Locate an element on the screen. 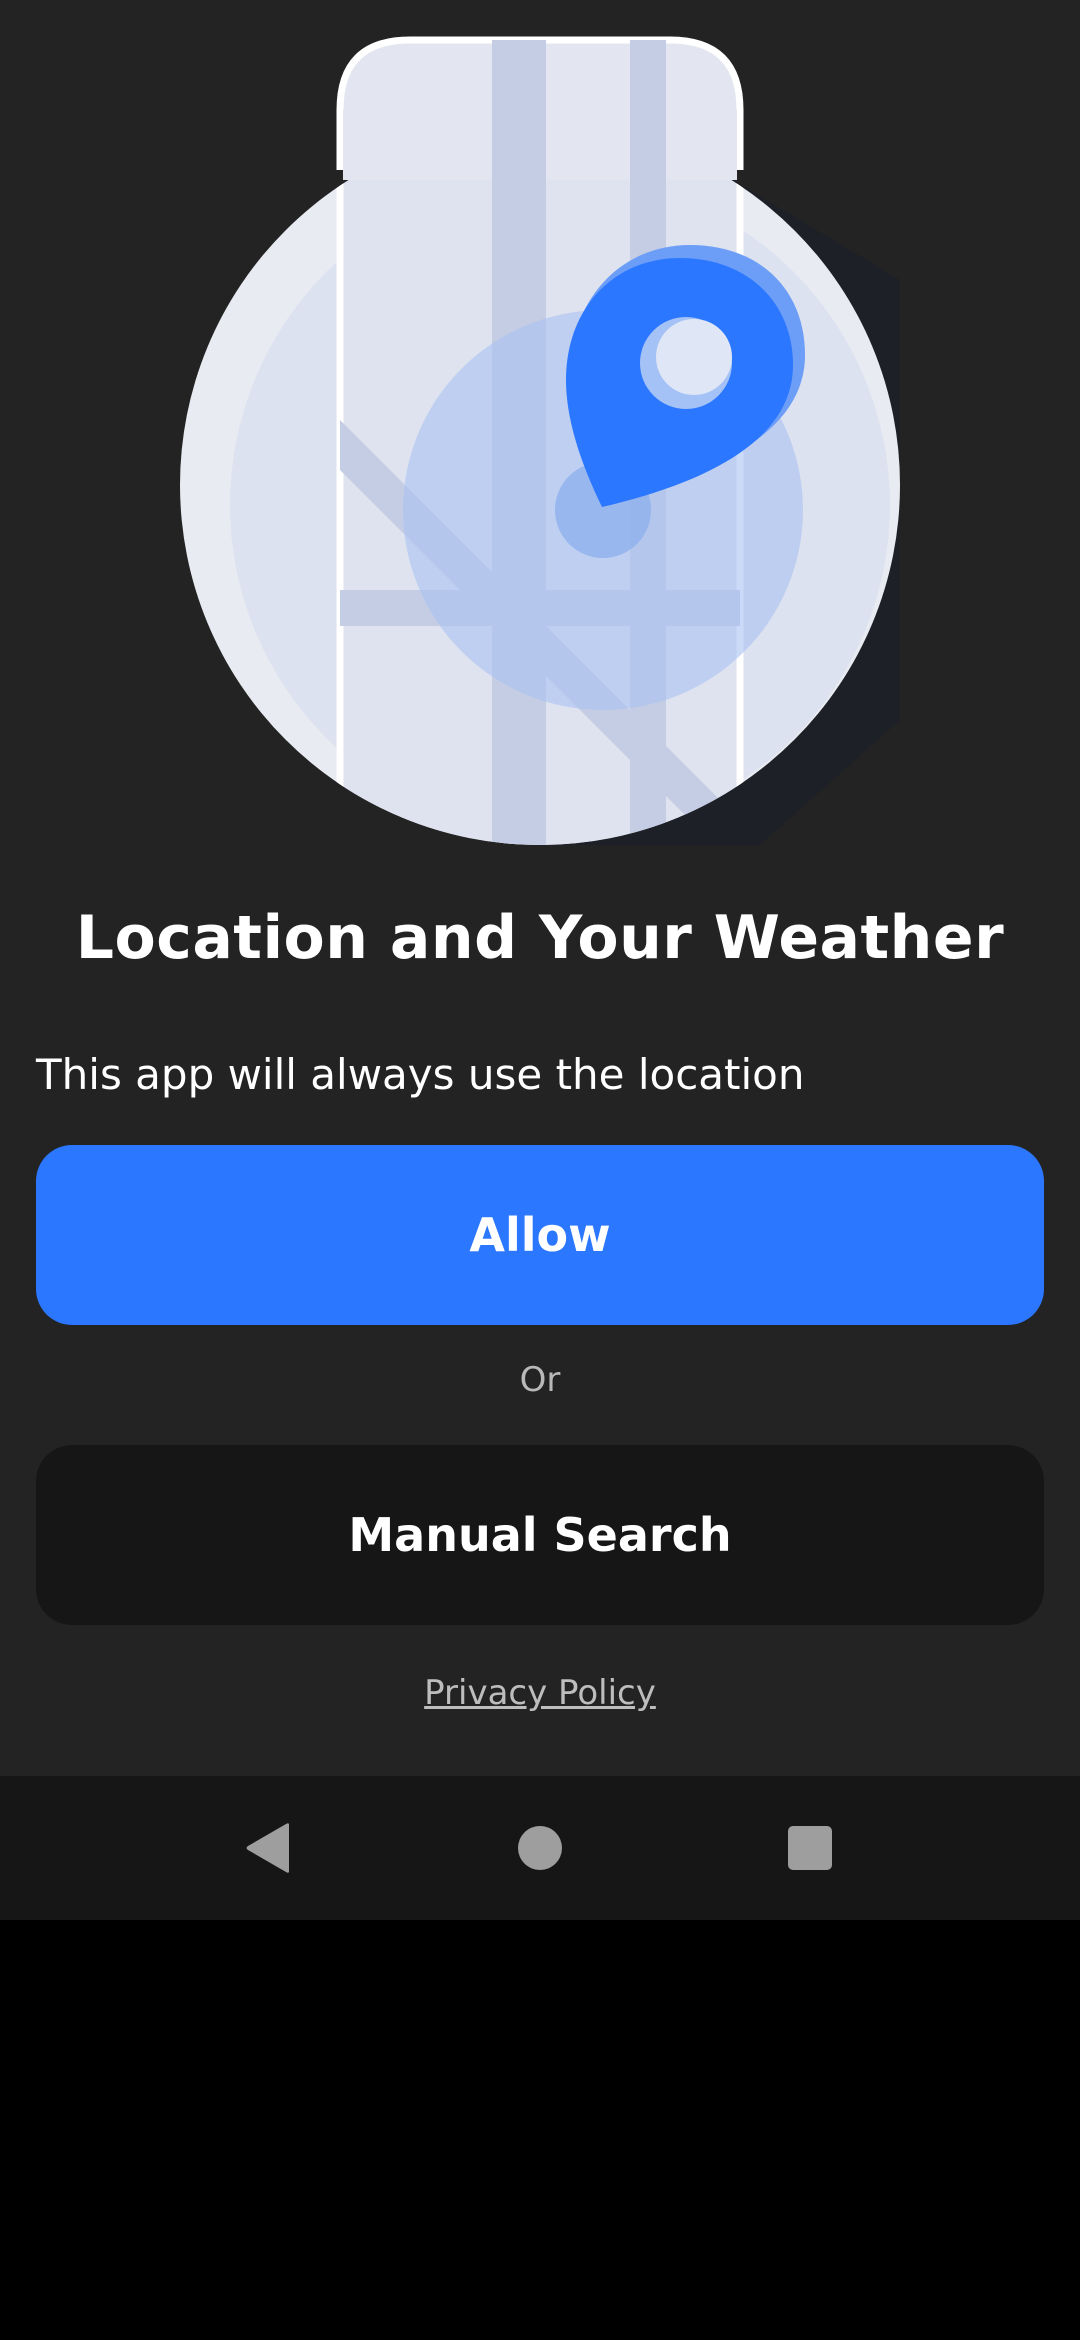  home-circle-icon is located at coordinates (540, 1848).